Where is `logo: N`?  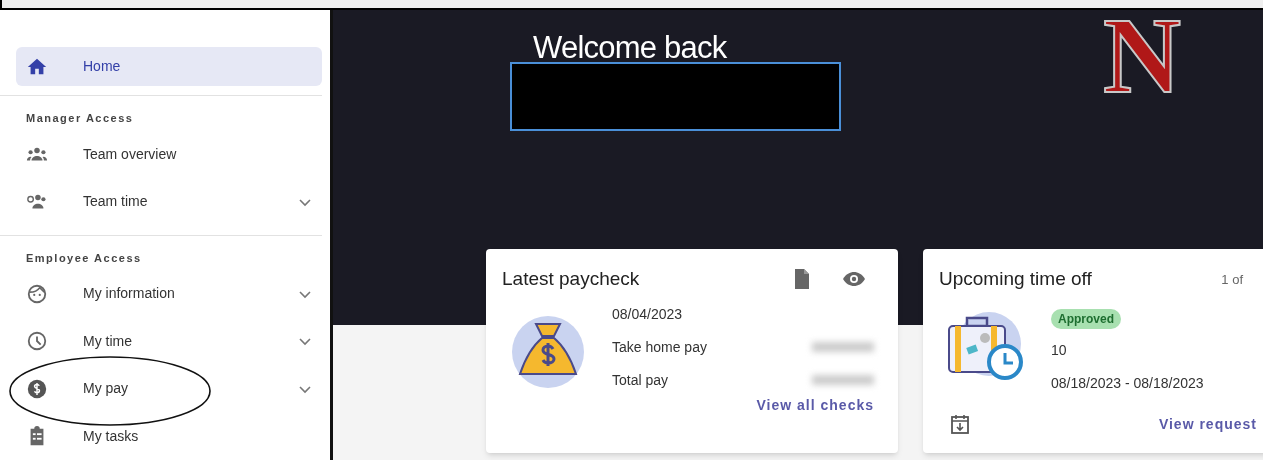
logo: N is located at coordinates (1142, 60).